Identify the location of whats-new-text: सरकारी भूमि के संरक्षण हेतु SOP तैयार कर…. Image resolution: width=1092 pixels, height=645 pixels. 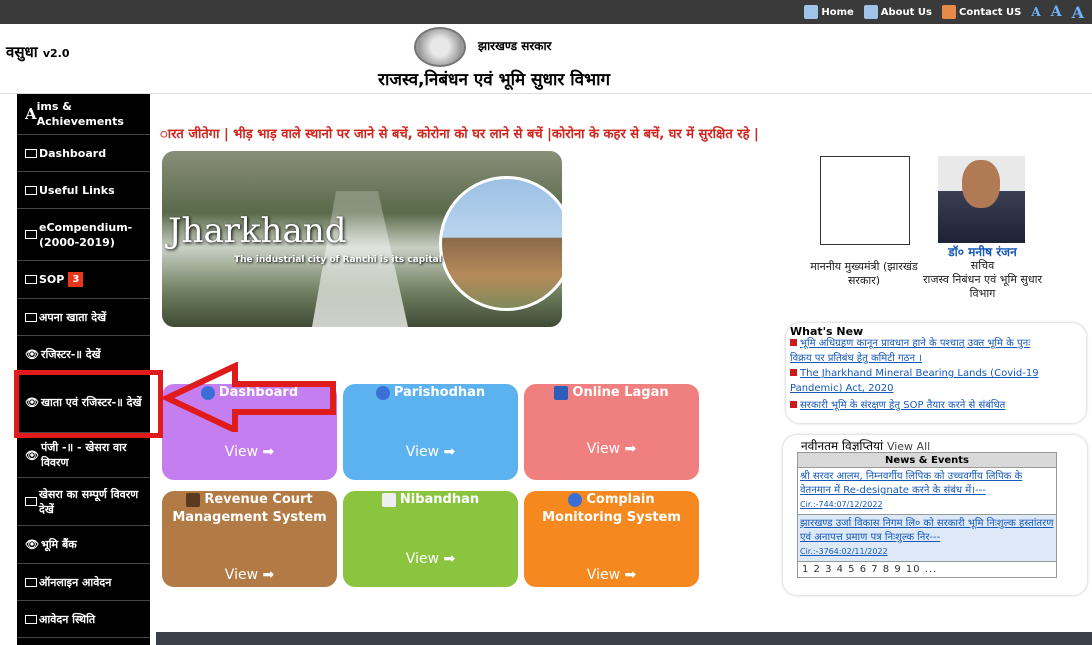
(903, 405).